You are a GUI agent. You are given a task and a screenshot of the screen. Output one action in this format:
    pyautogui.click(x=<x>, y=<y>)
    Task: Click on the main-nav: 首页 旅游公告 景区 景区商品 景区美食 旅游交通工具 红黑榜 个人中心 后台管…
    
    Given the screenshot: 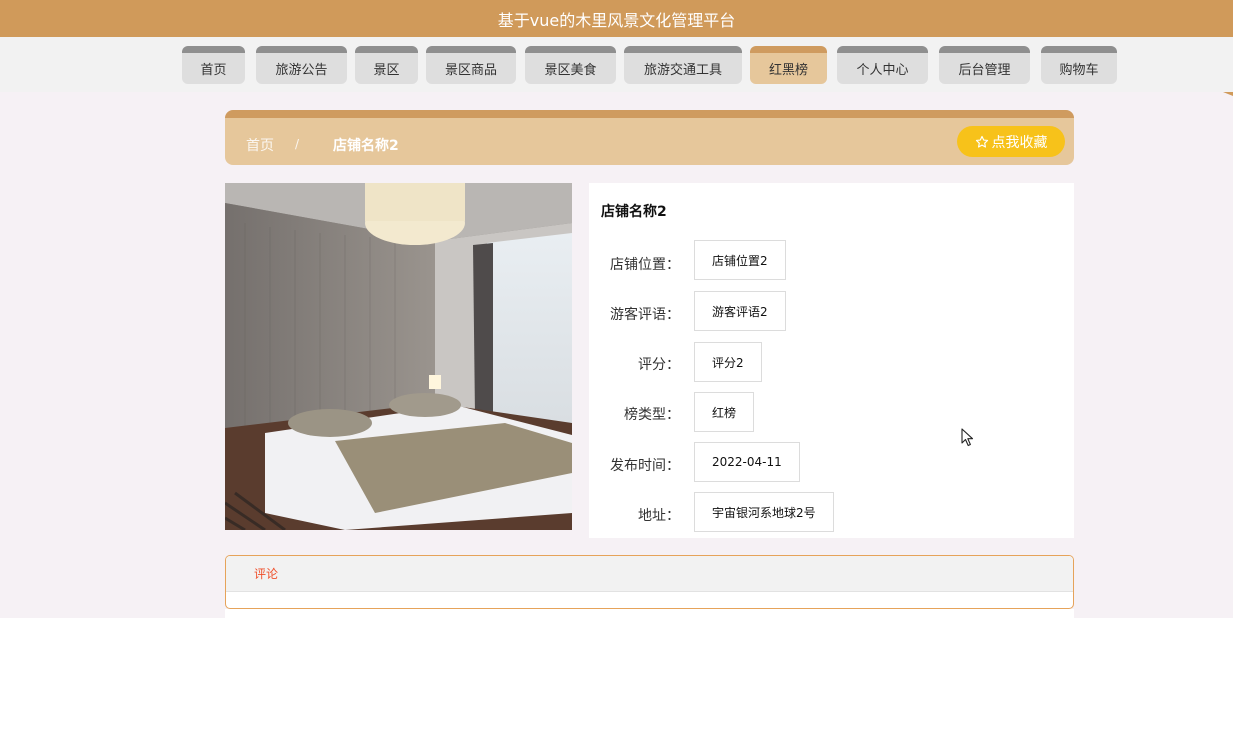 What is the action you would take?
    pyautogui.click(x=616, y=64)
    